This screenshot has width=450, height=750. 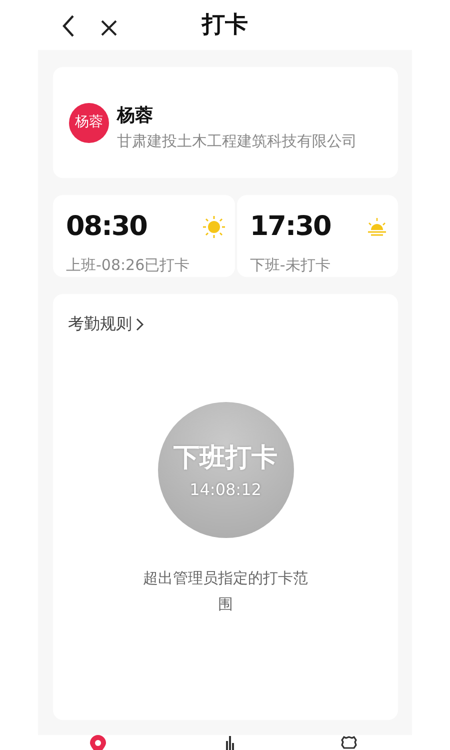 What do you see at coordinates (140, 324) in the screenshot?
I see `chevron-icon` at bounding box center [140, 324].